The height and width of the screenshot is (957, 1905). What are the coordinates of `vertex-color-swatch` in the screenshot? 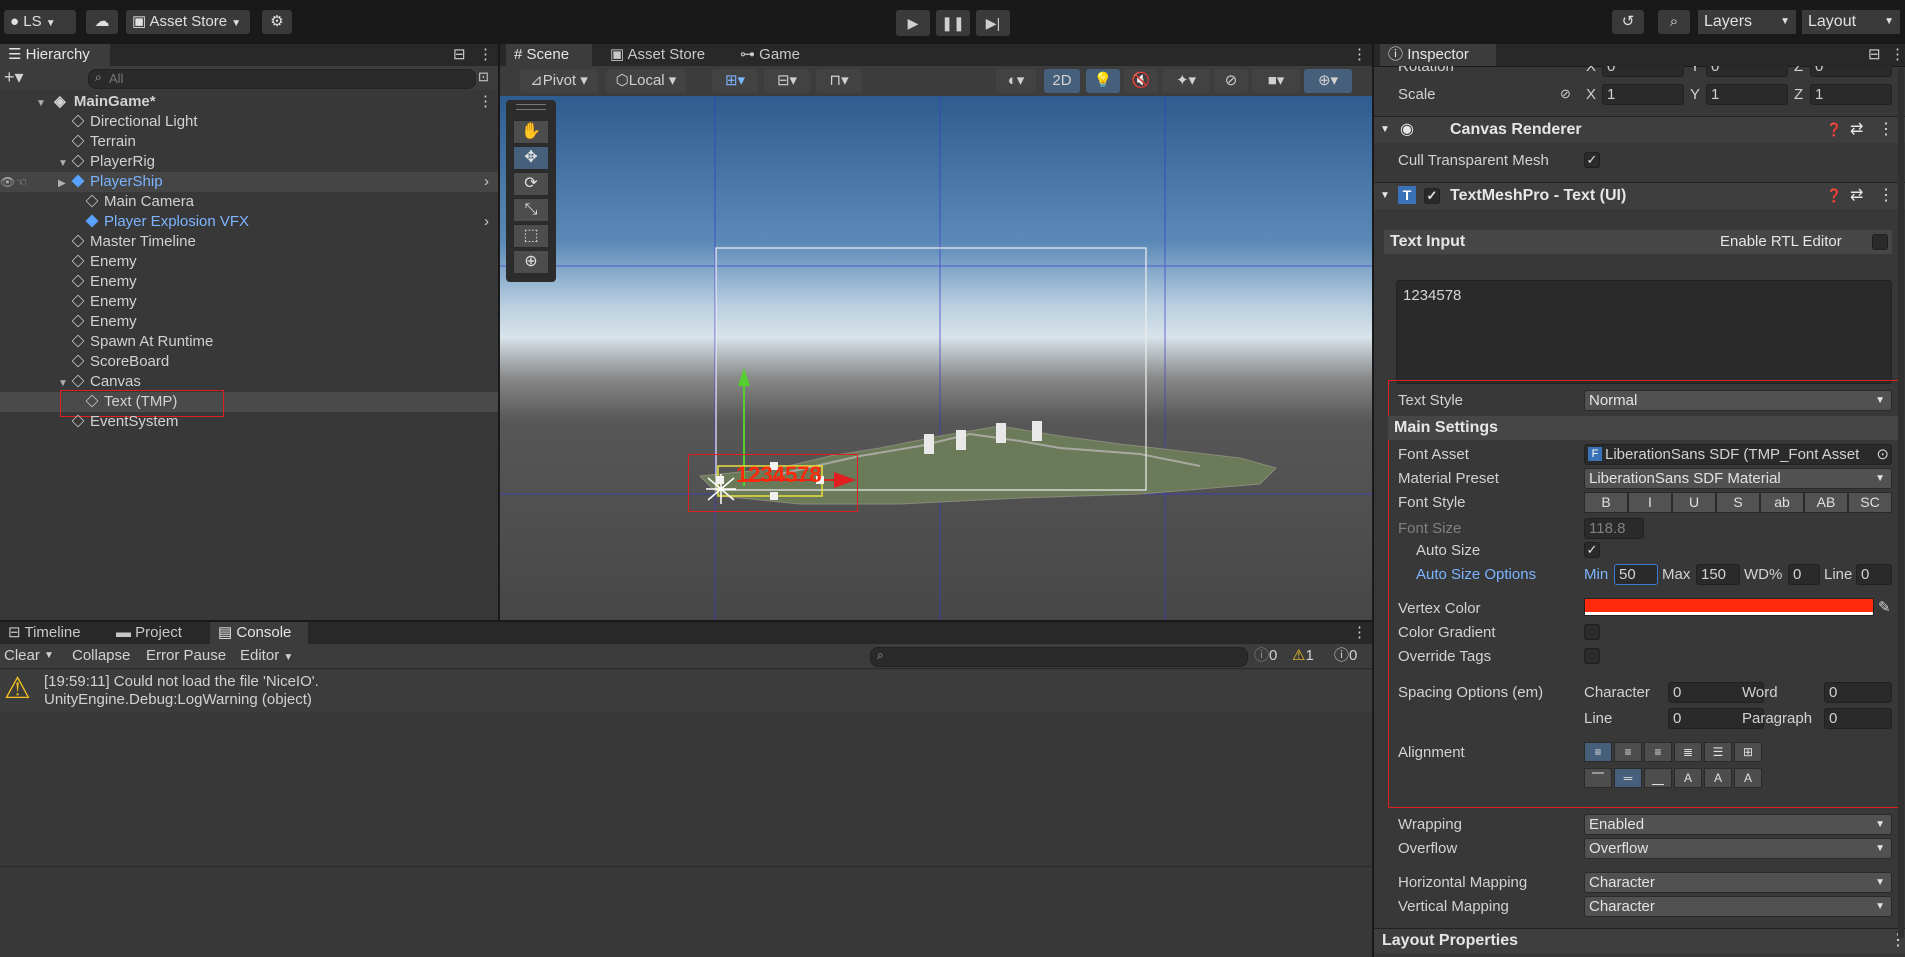 It's located at (1729, 607).